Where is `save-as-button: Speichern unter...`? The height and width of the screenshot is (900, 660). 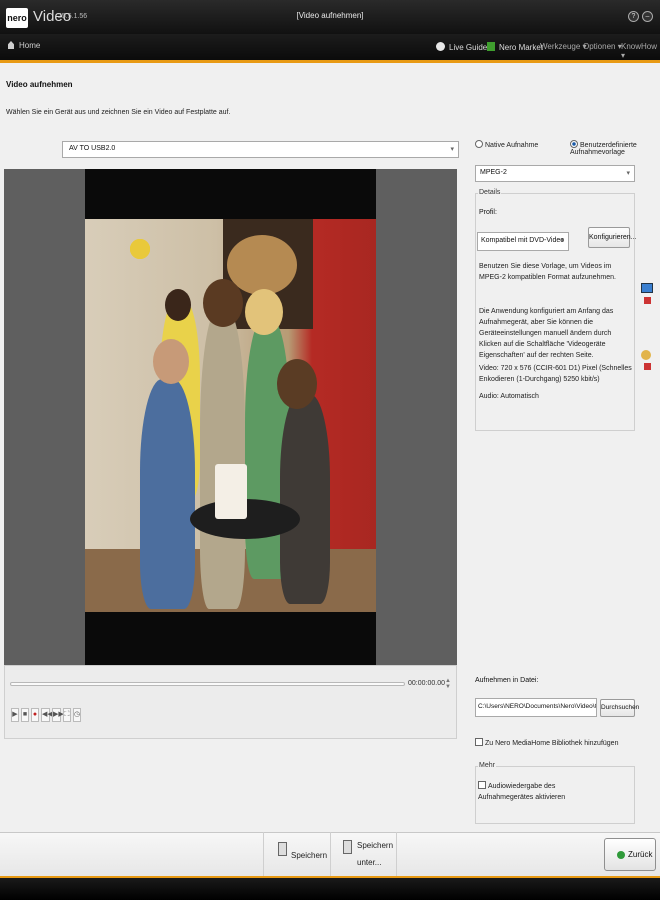 save-as-button: Speichern unter... is located at coordinates (364, 855).